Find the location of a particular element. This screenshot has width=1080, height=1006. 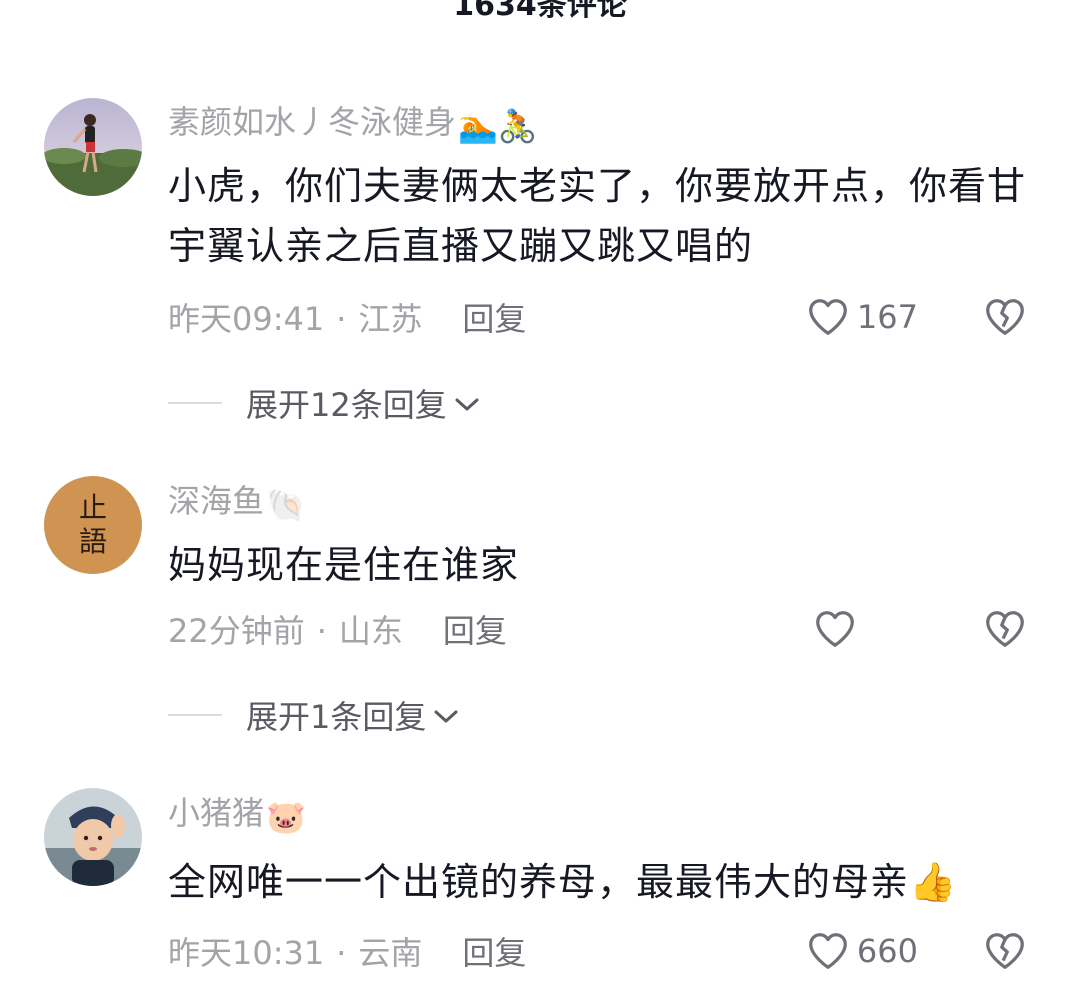

comment-time: 22分钟前 is located at coordinates (236, 631).